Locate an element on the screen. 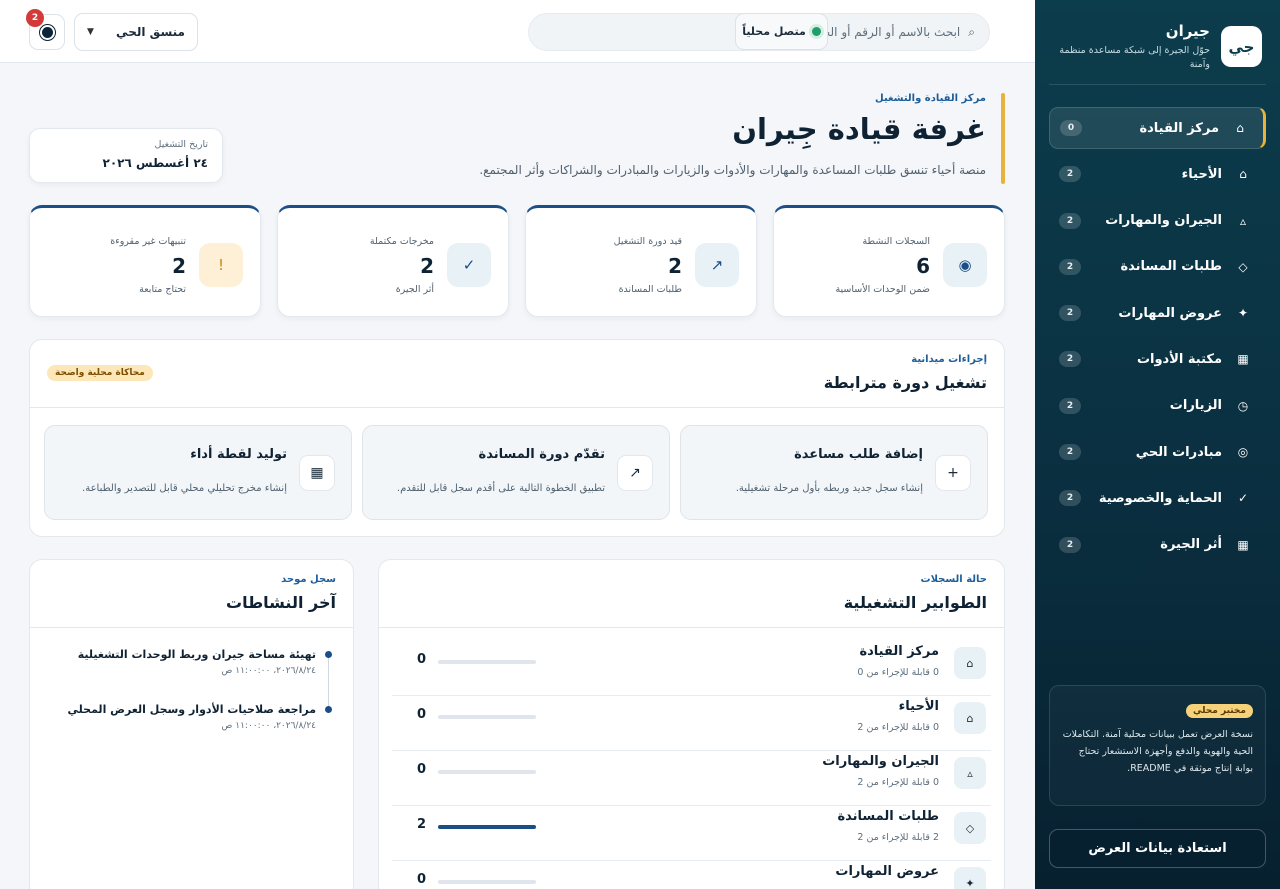 The height and width of the screenshot is (889, 1280). stat-label: السجلات النشطة is located at coordinates (896, 241).